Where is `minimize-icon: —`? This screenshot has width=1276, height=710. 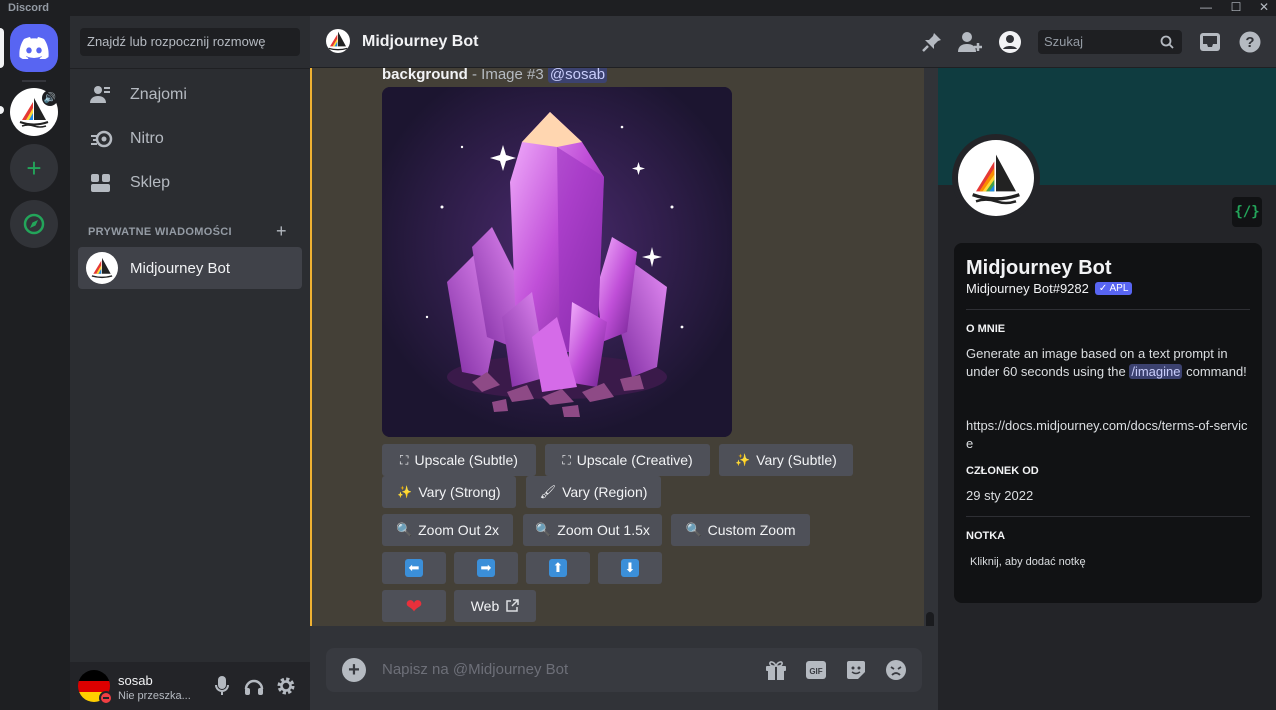
minimize-icon: — is located at coordinates (1206, 7).